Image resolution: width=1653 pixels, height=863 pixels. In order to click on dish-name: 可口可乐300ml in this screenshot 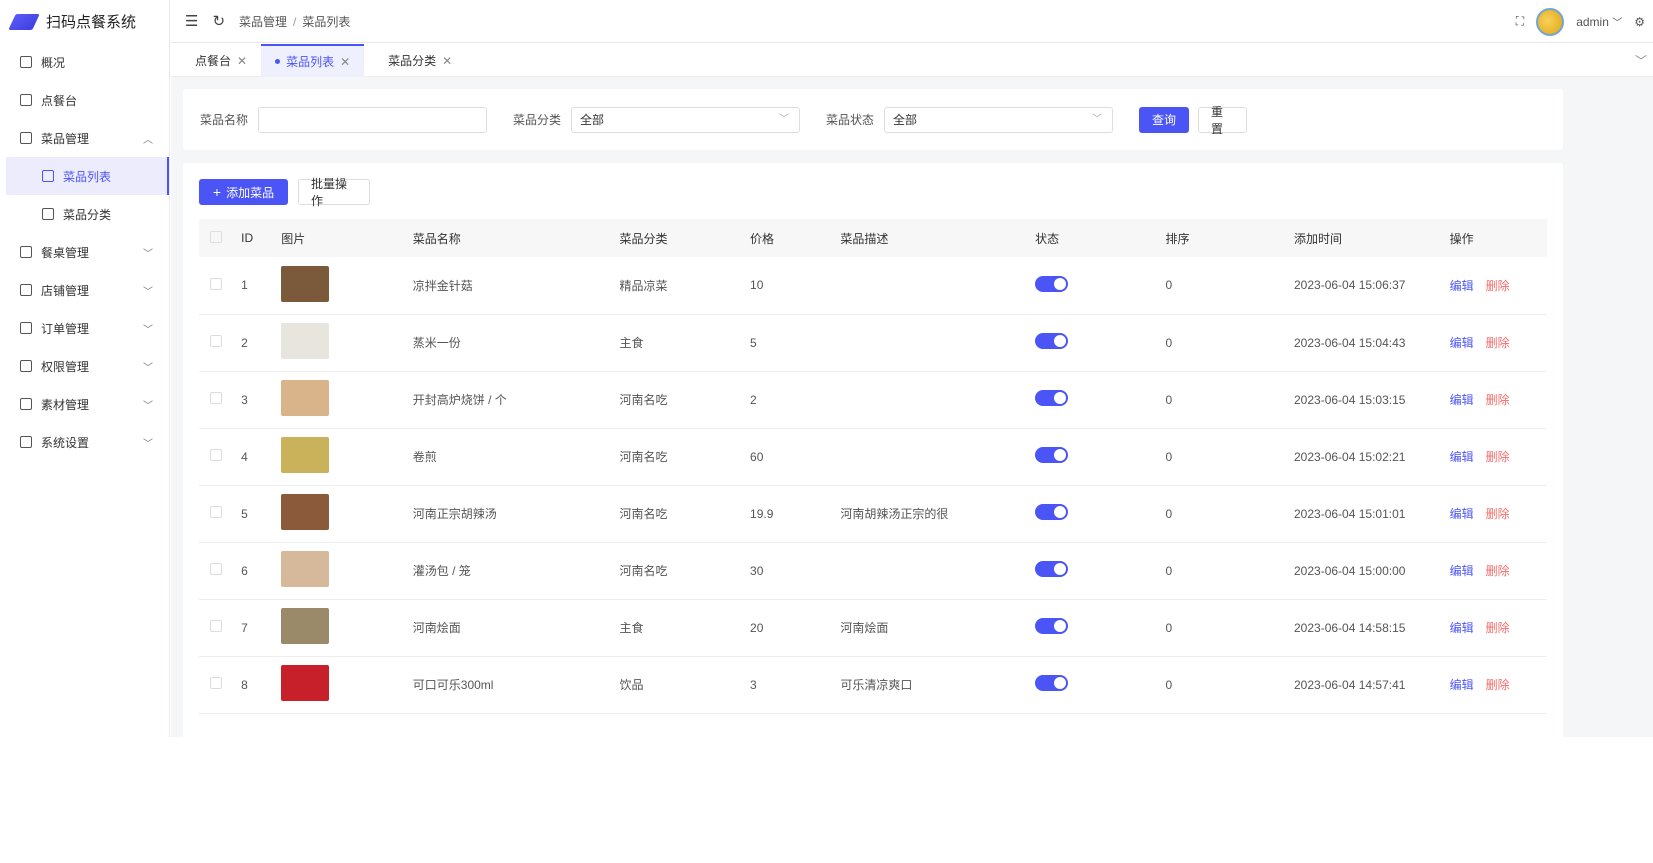, I will do `click(516, 685)`.